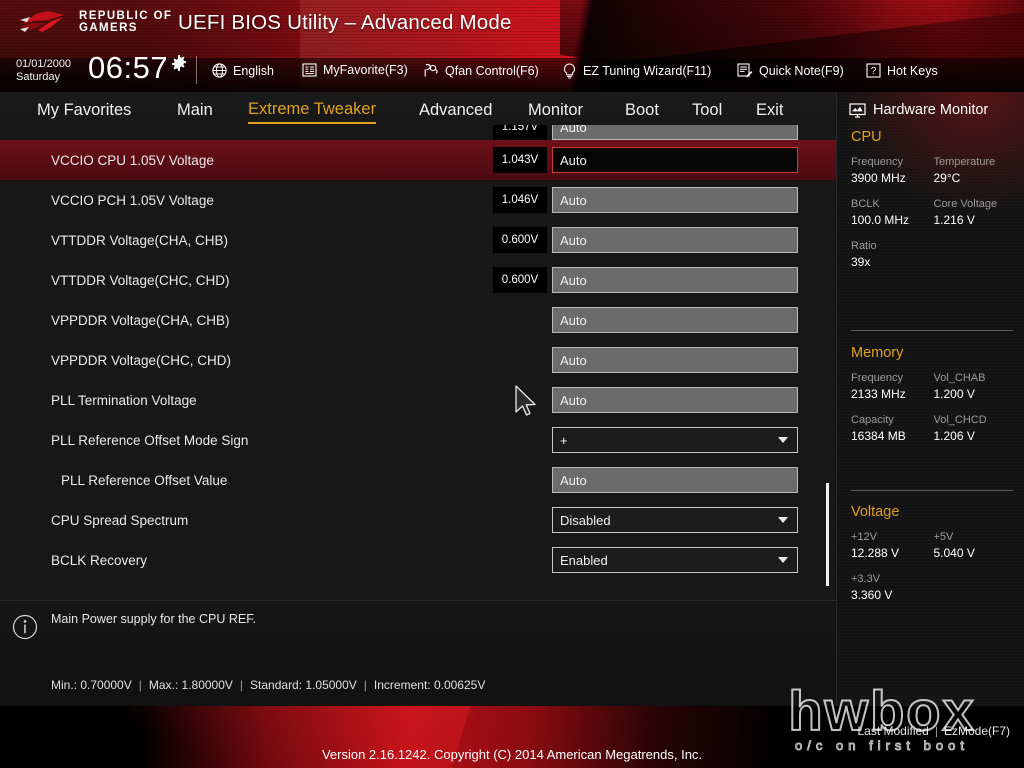 The image size is (1024, 768). Describe the element at coordinates (975, 386) in the screenshot. I see `hw-readout: Vol_CHAB 1.200 V` at that location.